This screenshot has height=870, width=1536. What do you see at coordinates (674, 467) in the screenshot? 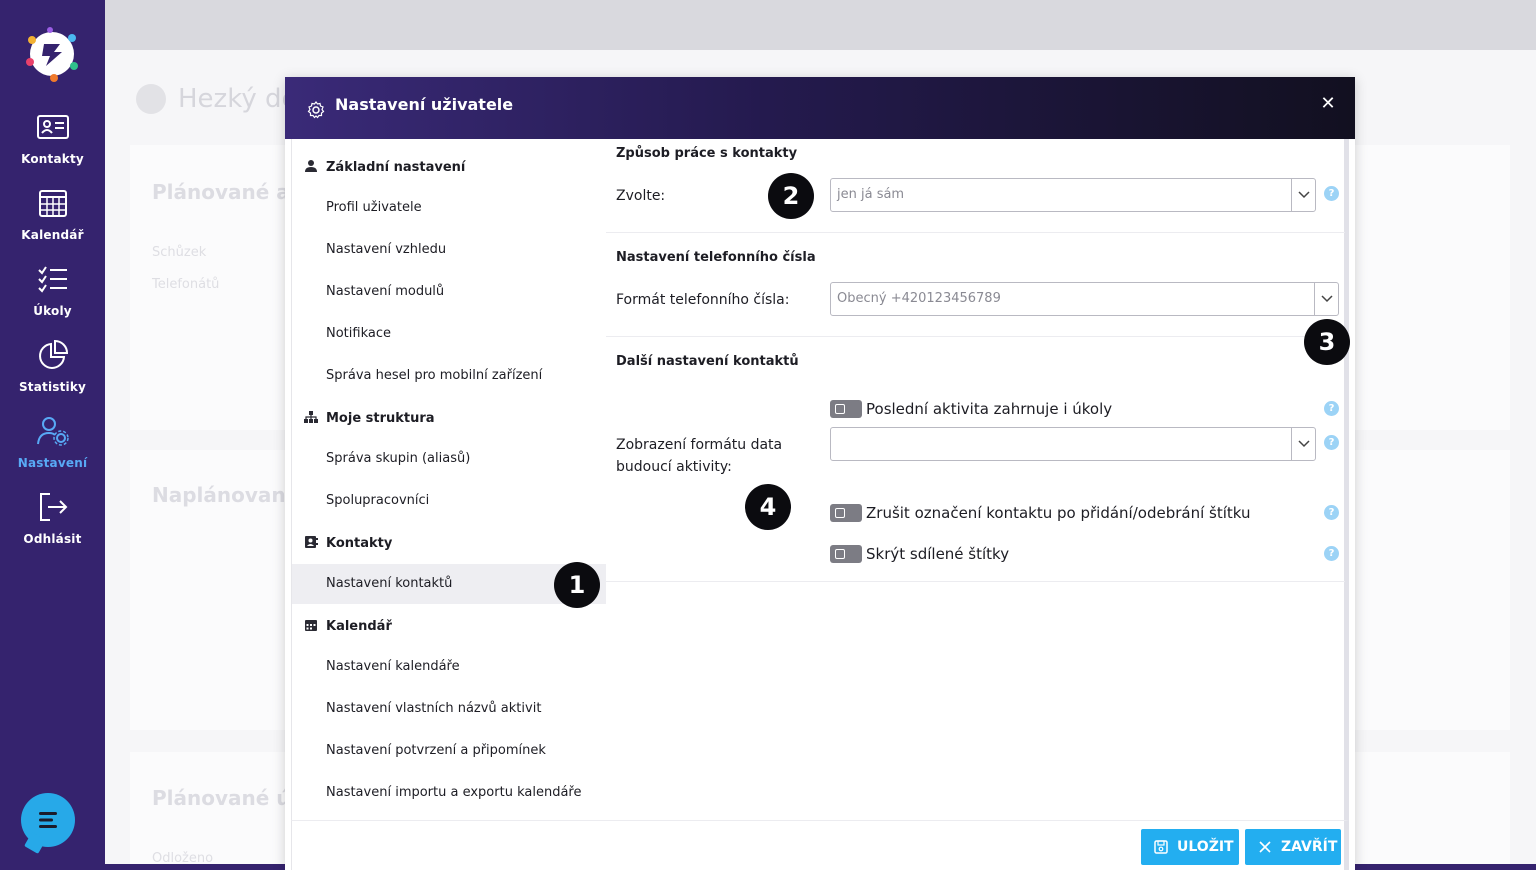
I see `date-format-label-line2: budoucí aktivity:` at bounding box center [674, 467].